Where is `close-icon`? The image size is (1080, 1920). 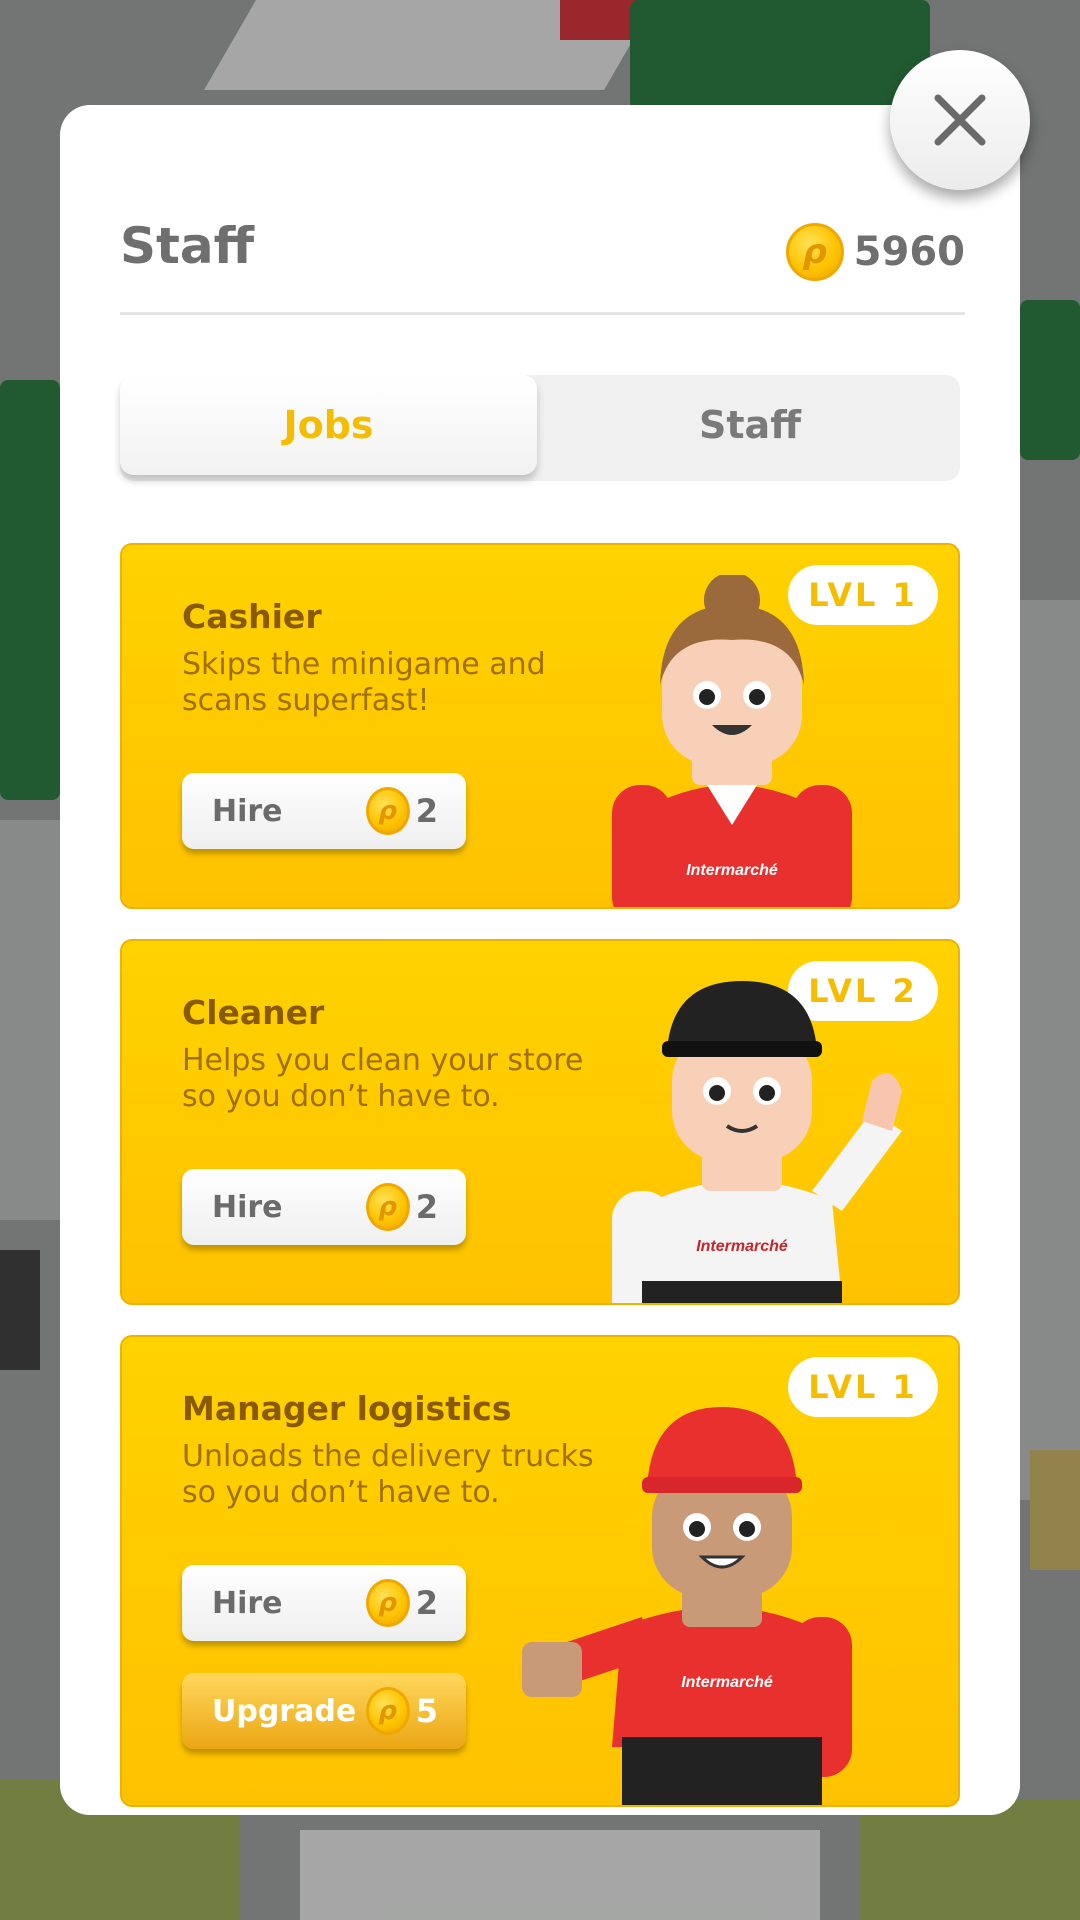 close-icon is located at coordinates (960, 120).